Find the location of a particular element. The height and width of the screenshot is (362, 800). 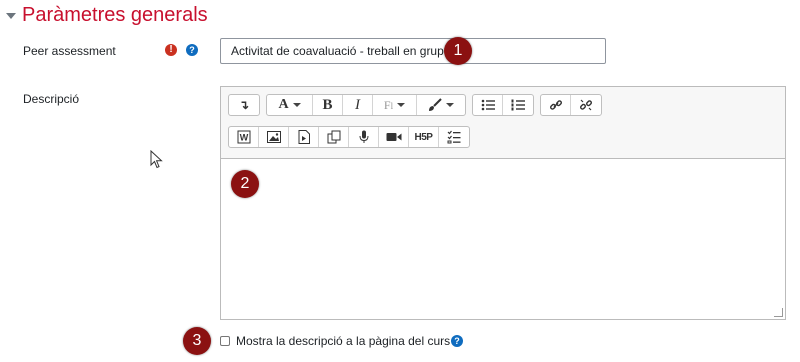

checklist-icon is located at coordinates (454, 137).